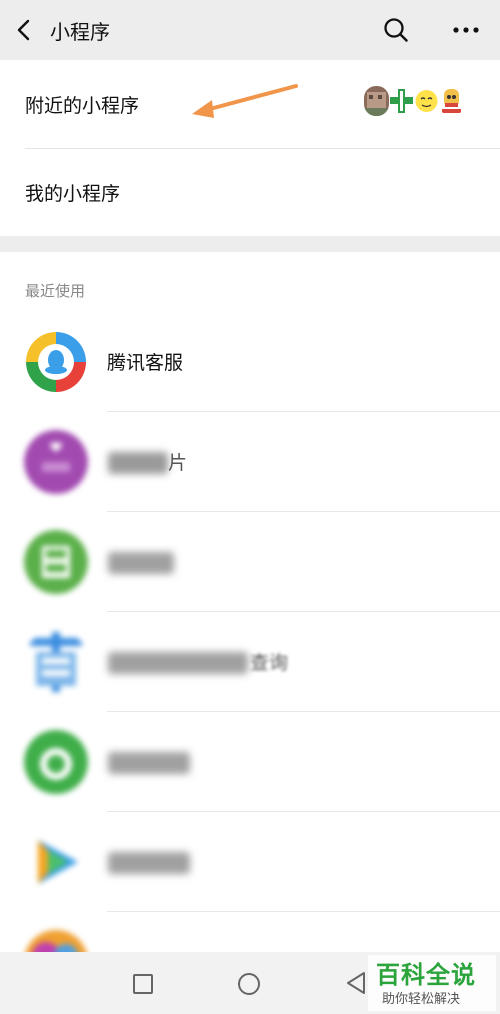 The image size is (500, 1014). What do you see at coordinates (451, 101) in the screenshot?
I see `cartoon-mascot-icon` at bounding box center [451, 101].